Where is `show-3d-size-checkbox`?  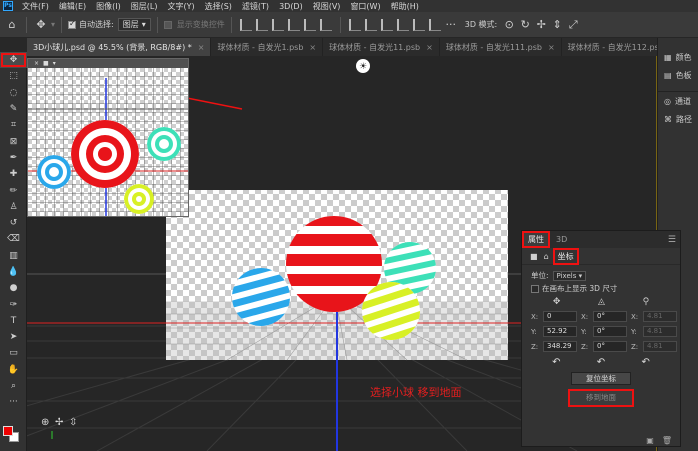 show-3d-size-checkbox is located at coordinates (535, 288).